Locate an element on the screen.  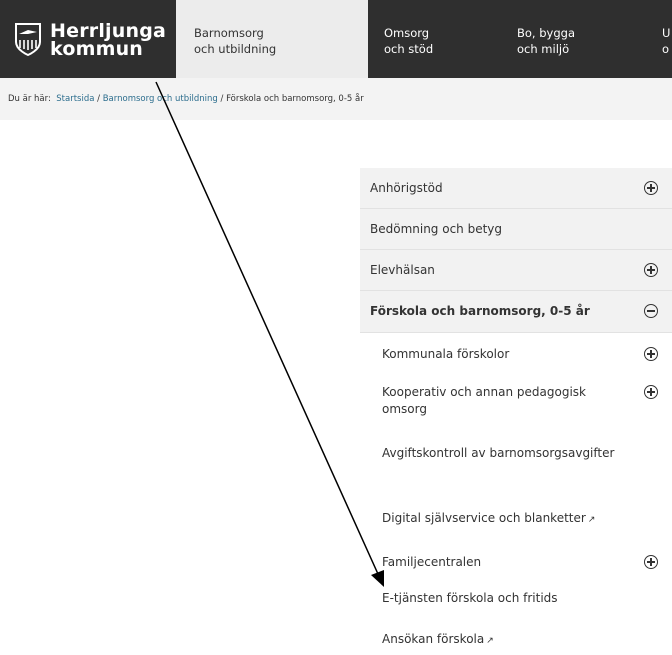
nav-label-line1: U is located at coordinates (666, 33).